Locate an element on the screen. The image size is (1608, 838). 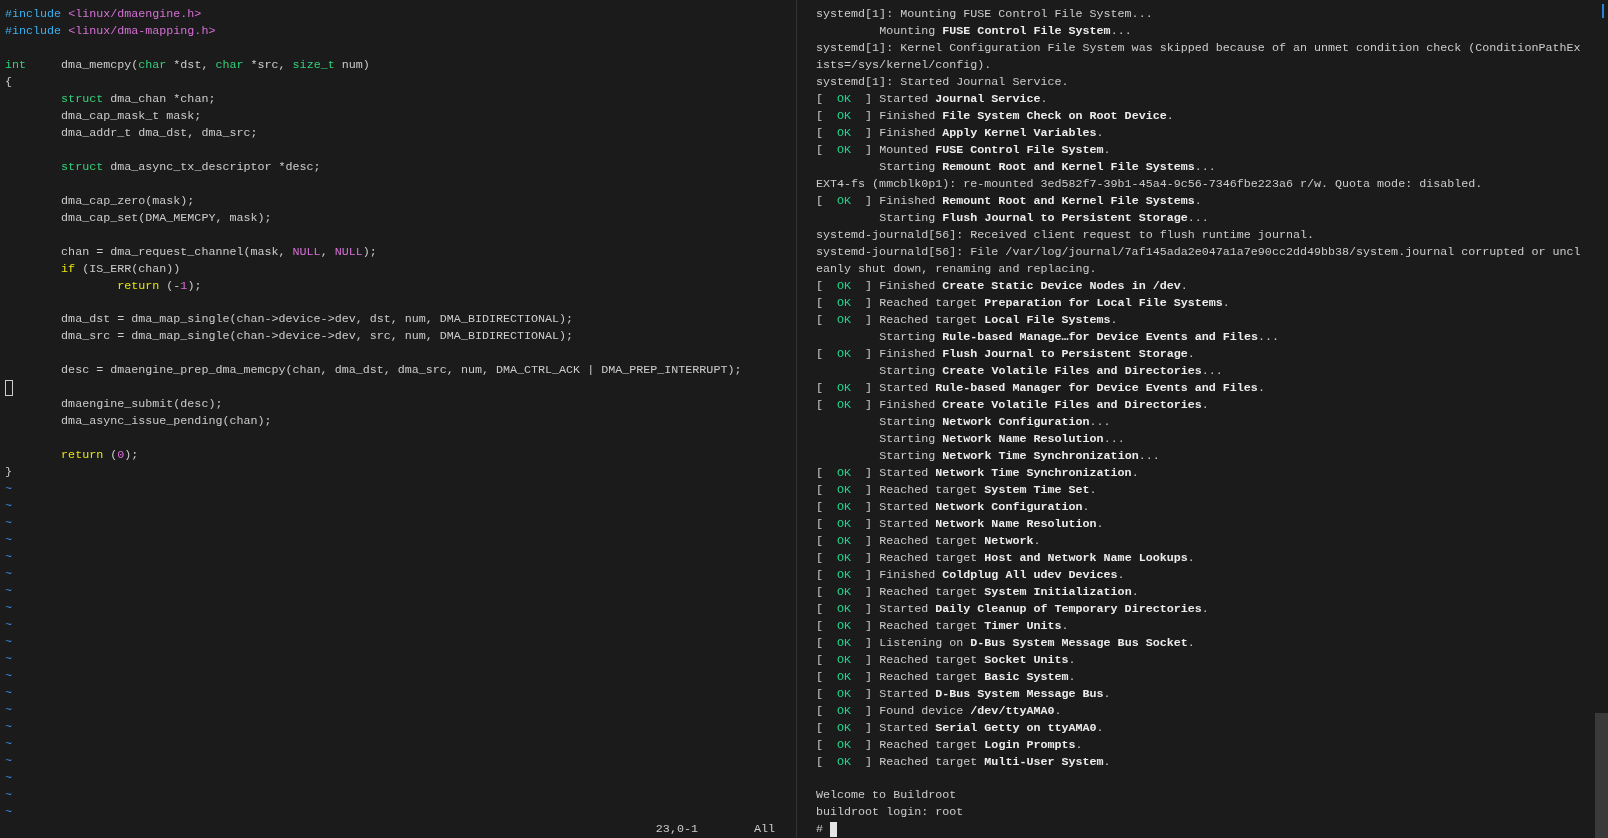
code-line: #include <linux/dmaengine.h> is located at coordinates (103, 14).